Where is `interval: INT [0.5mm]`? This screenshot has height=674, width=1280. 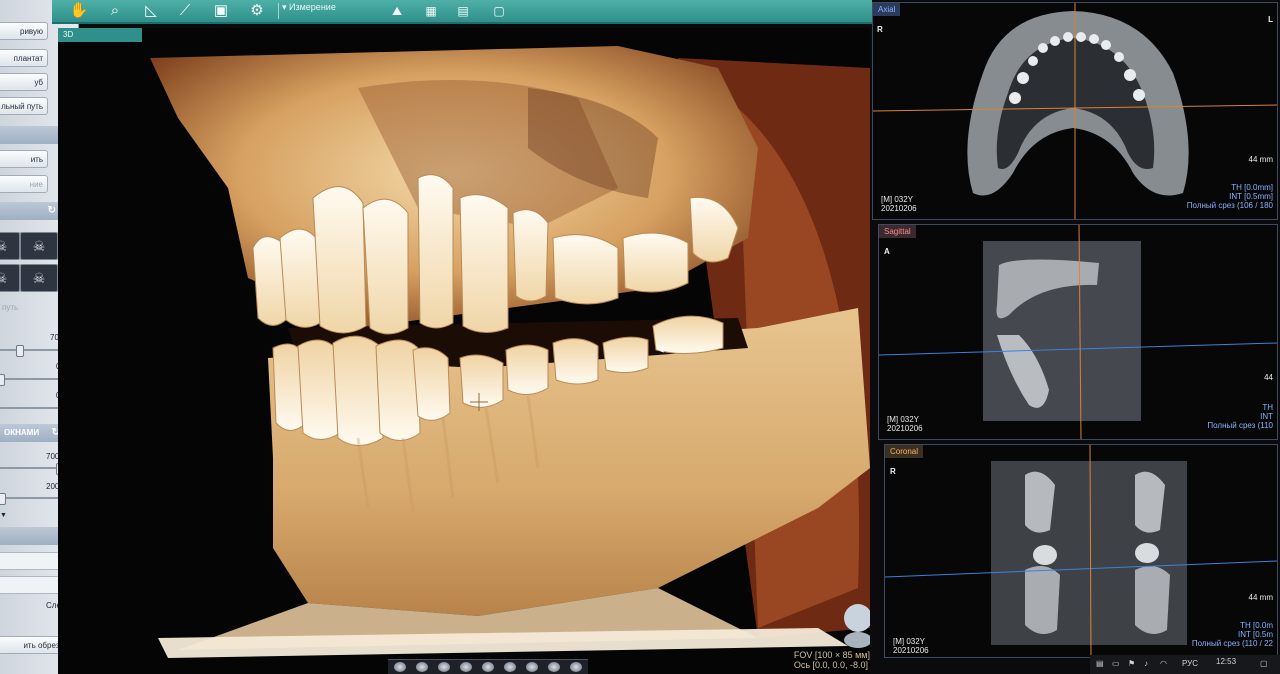 interval: INT [0.5mm] is located at coordinates (1251, 196).